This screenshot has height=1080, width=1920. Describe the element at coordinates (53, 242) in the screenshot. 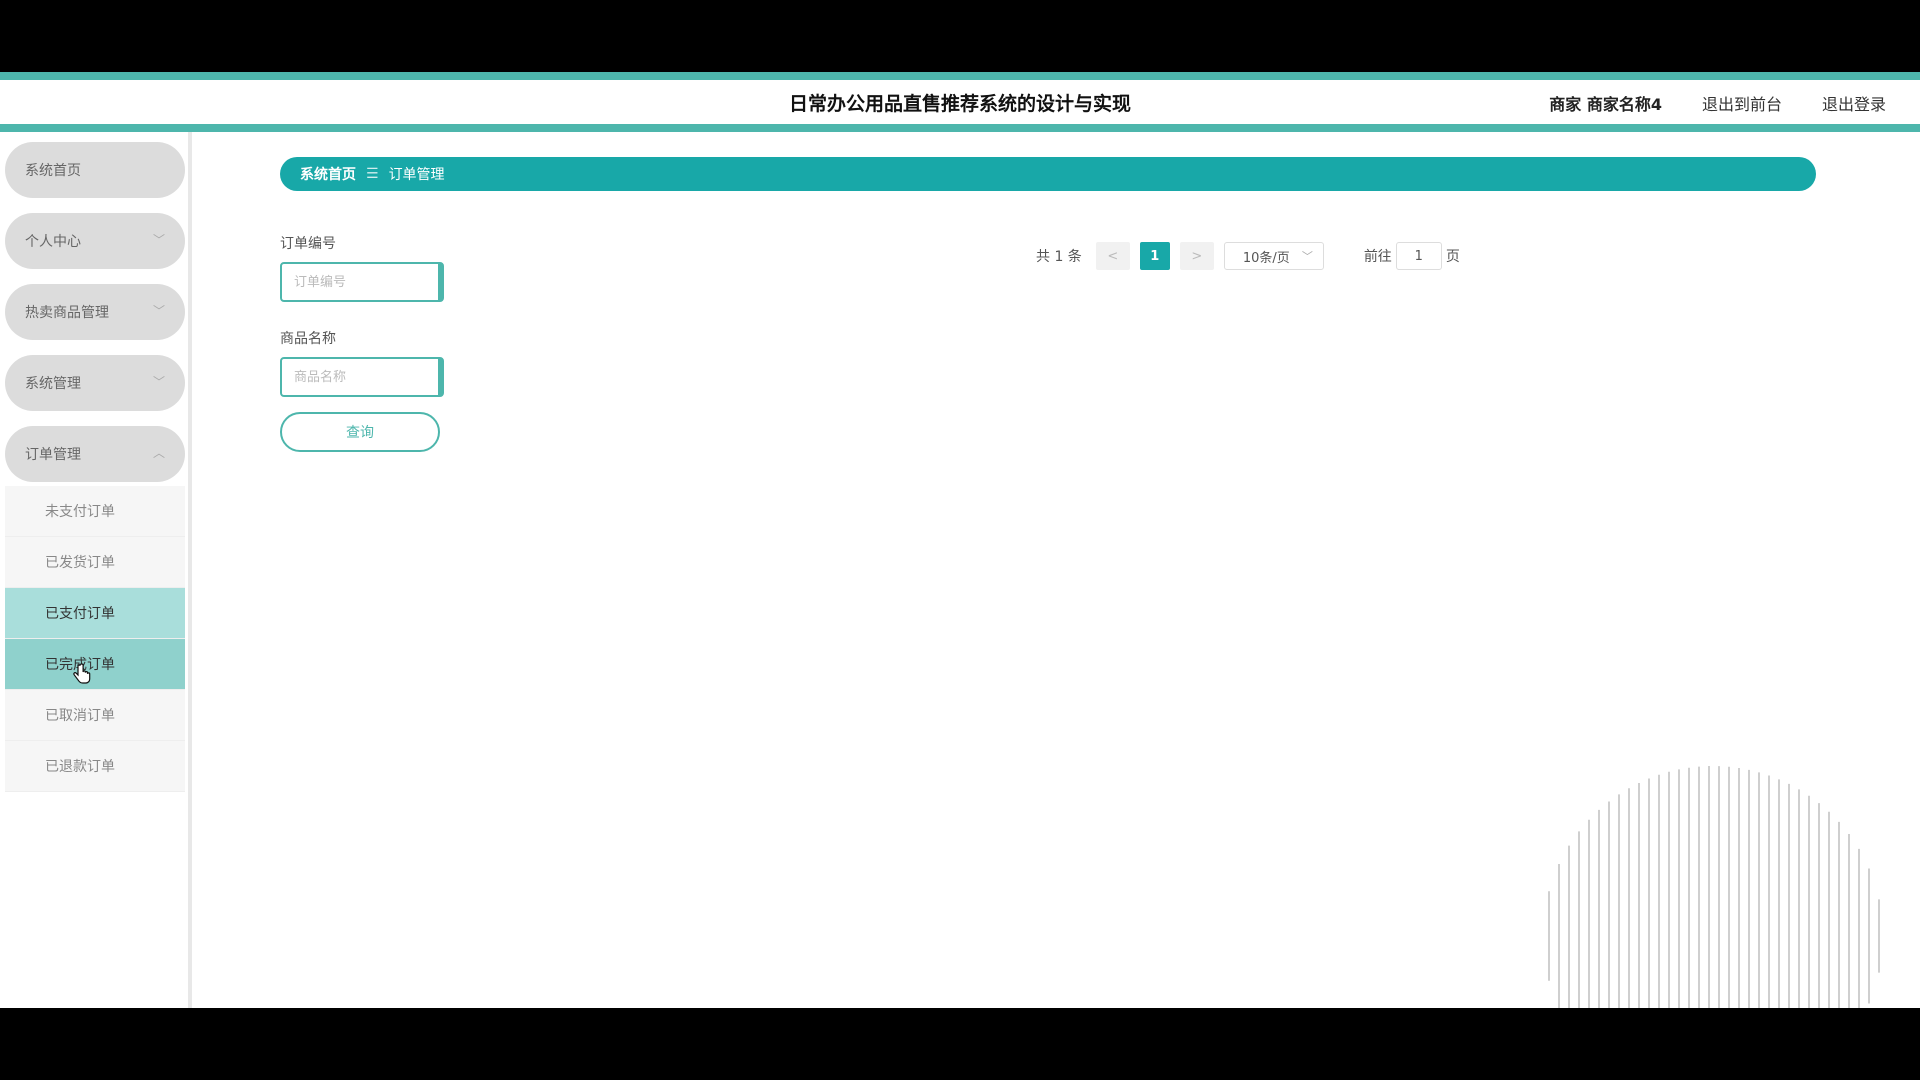

I see `sidebar-item-label: 个人中心` at that location.